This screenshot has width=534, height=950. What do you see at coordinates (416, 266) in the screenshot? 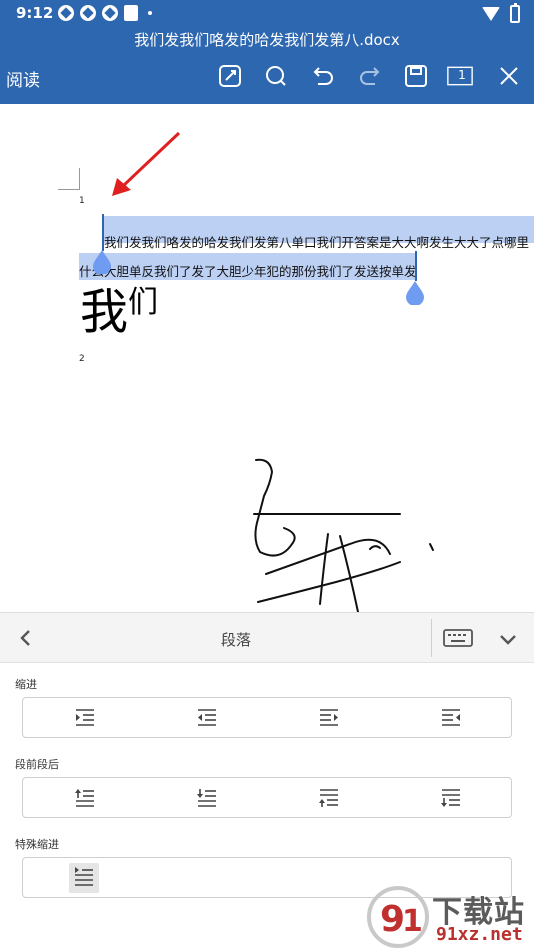
I see `selection-end-cursor` at bounding box center [416, 266].